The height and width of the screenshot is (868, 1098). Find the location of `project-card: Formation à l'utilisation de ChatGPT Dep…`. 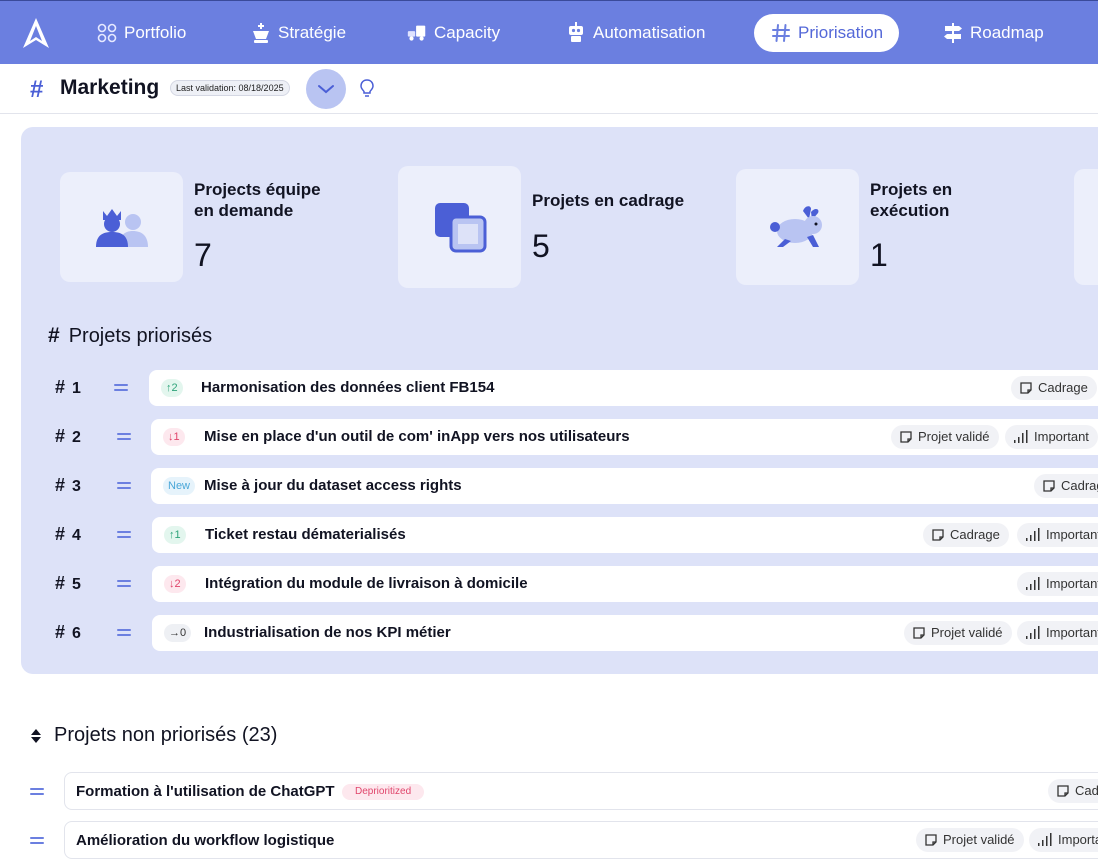

project-card: Formation à l'utilisation de ChatGPT Dep… is located at coordinates (581, 791).